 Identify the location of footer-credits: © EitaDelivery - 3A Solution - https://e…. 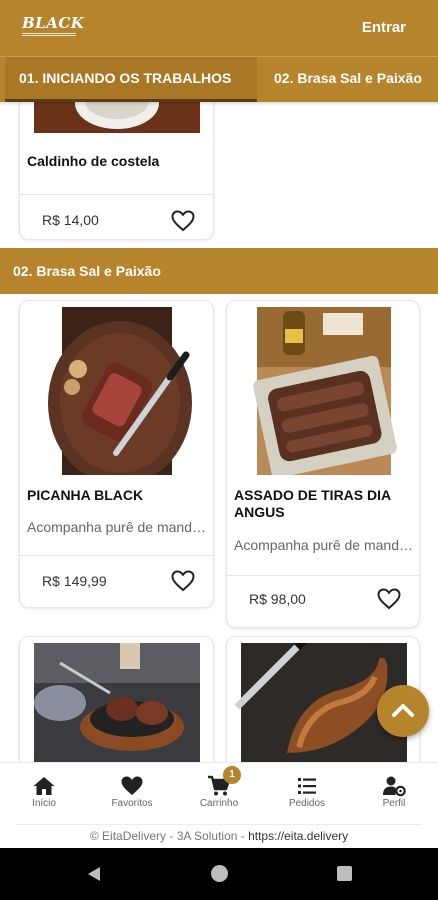
(219, 836).